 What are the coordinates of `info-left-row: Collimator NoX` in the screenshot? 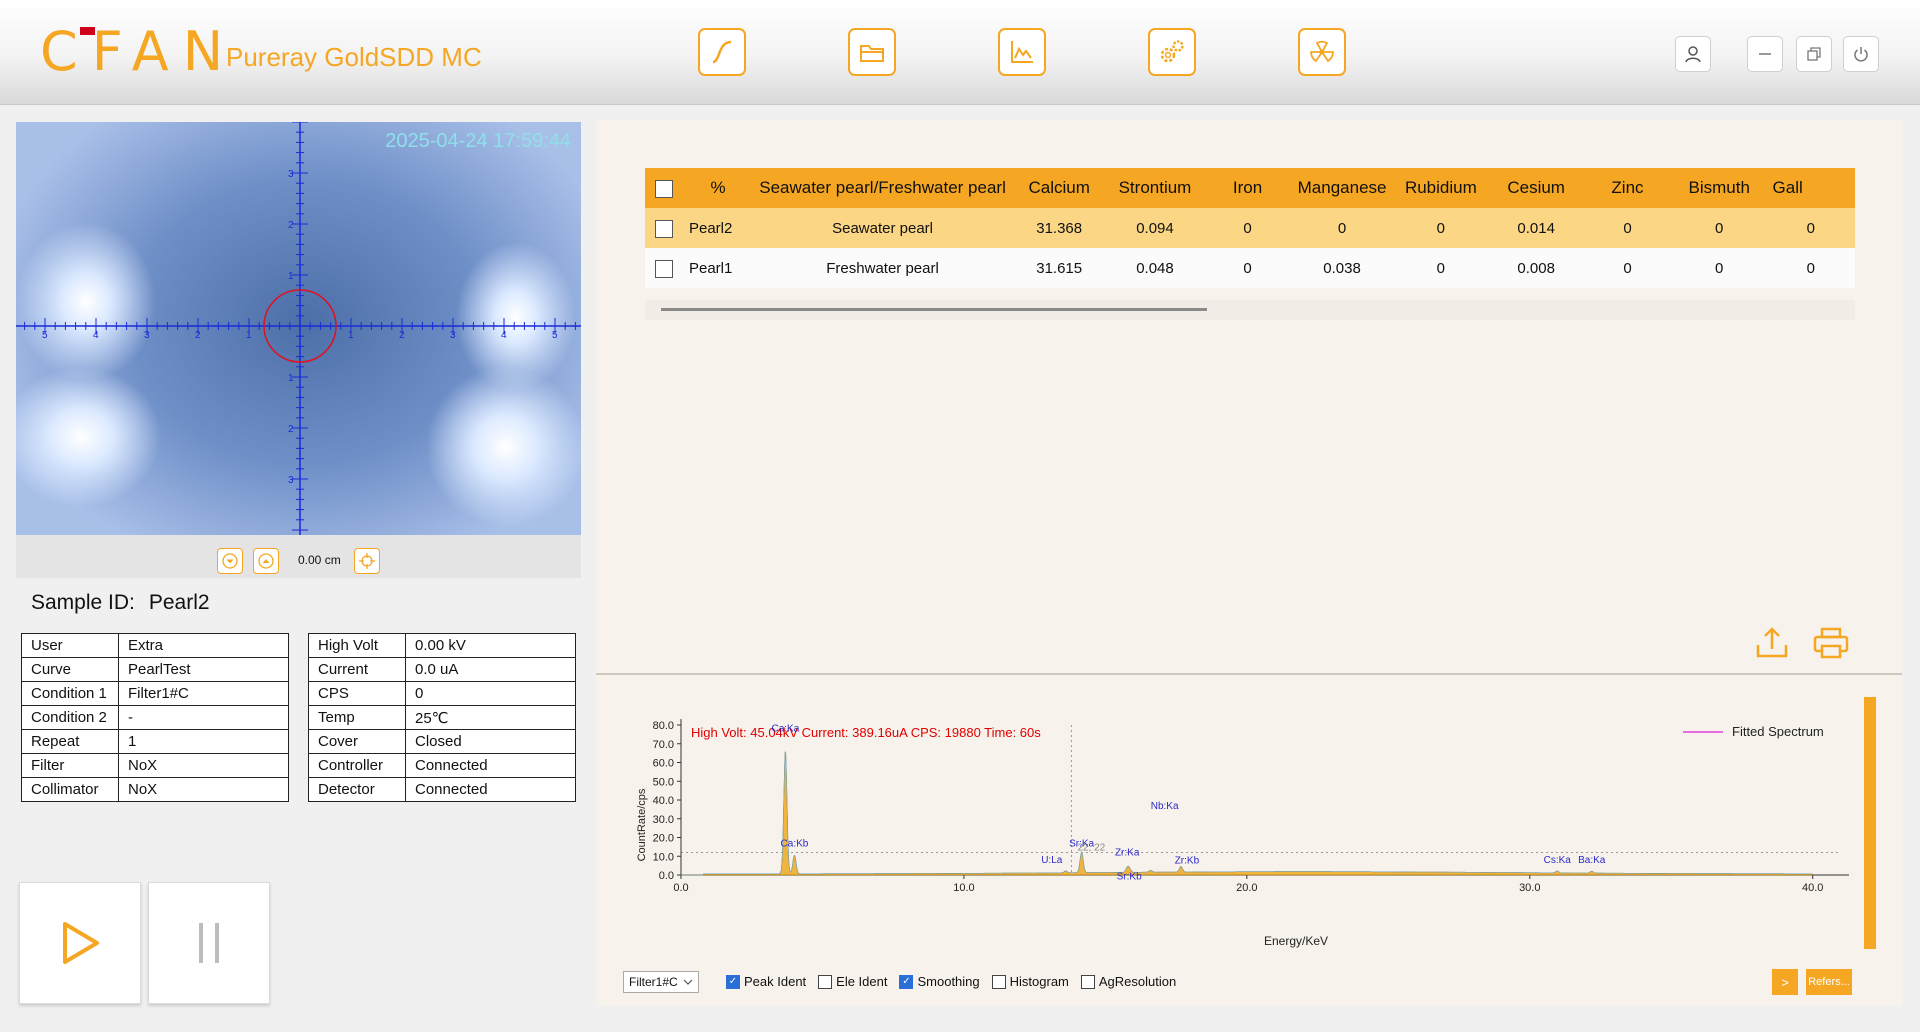 It's located at (155, 789).